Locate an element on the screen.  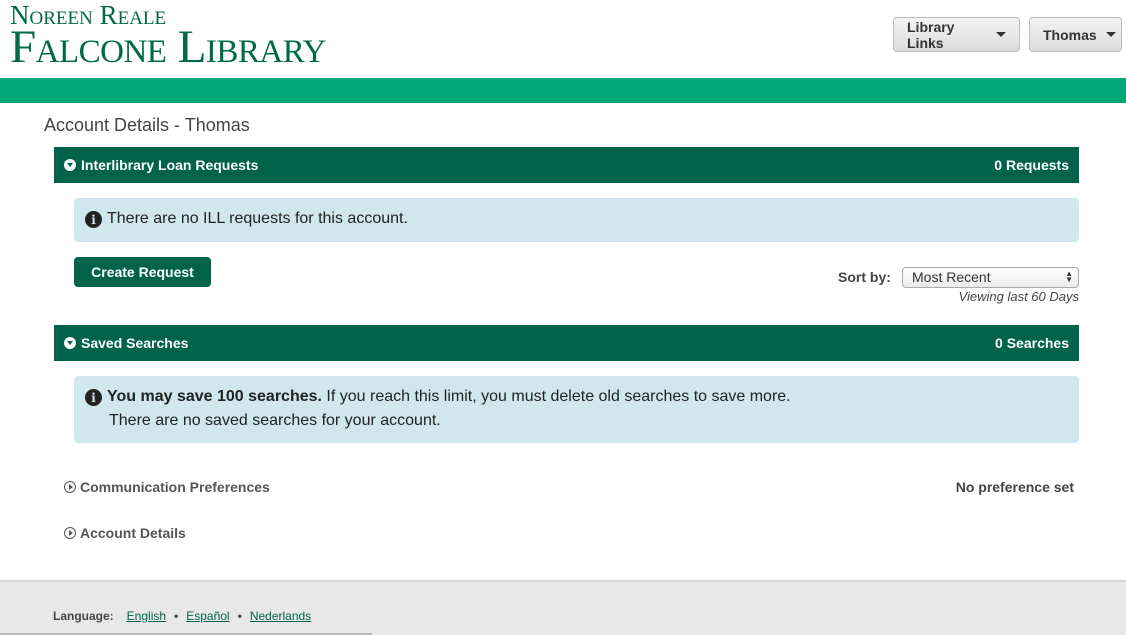
create-request-button: Create Request is located at coordinates (142, 272).